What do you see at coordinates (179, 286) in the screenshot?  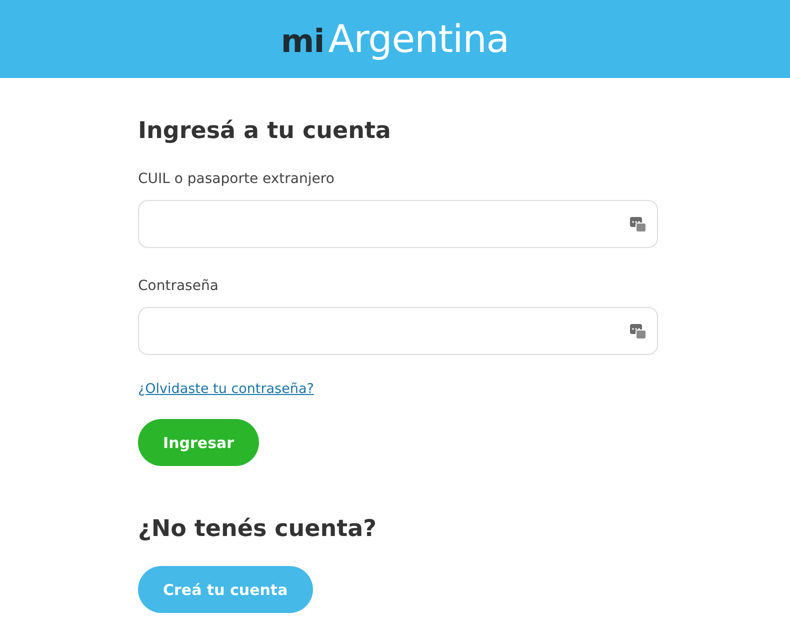 I see `field-label: Contraseña` at bounding box center [179, 286].